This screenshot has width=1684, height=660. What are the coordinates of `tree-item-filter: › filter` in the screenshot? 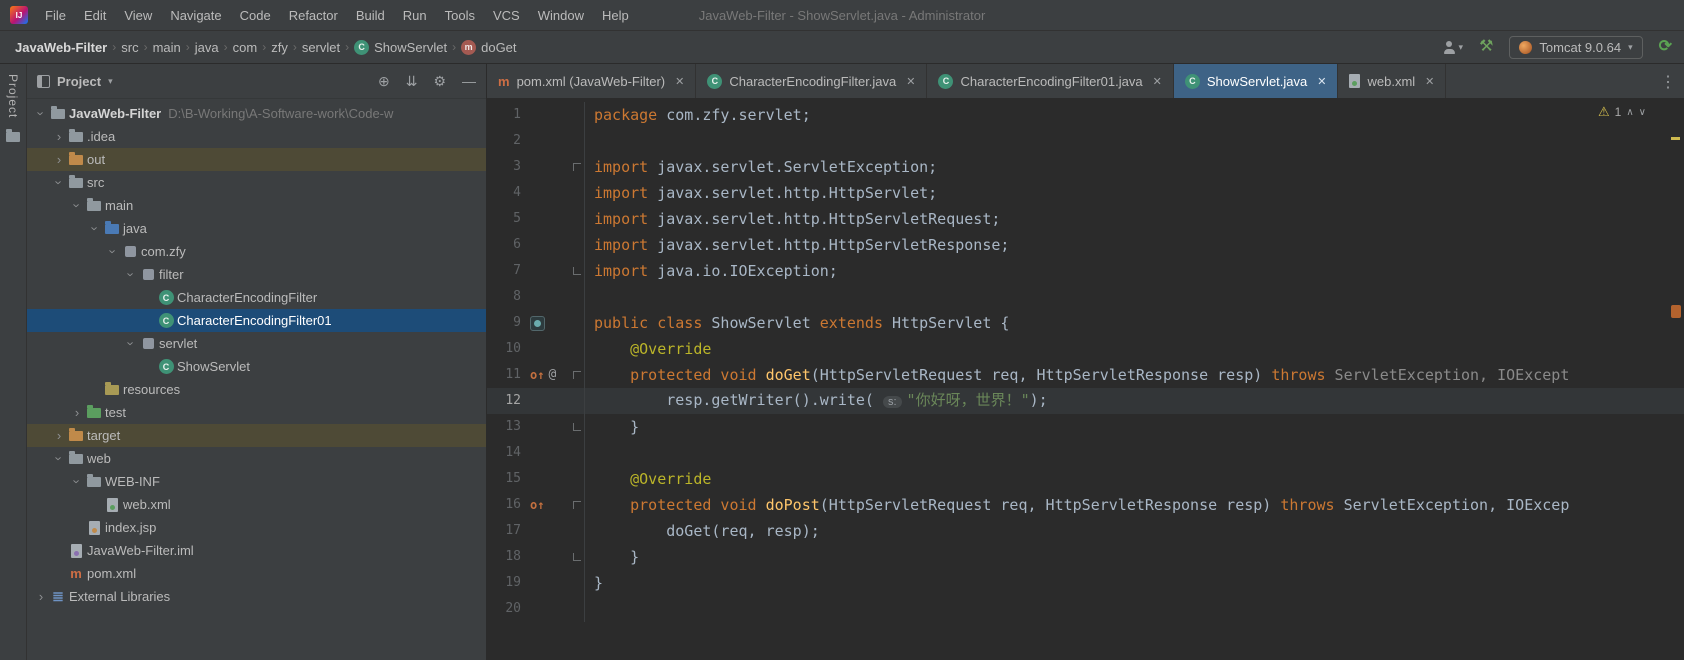 It's located at (256, 274).